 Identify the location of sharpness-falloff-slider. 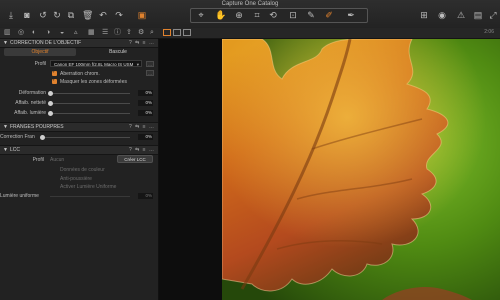
(90, 103).